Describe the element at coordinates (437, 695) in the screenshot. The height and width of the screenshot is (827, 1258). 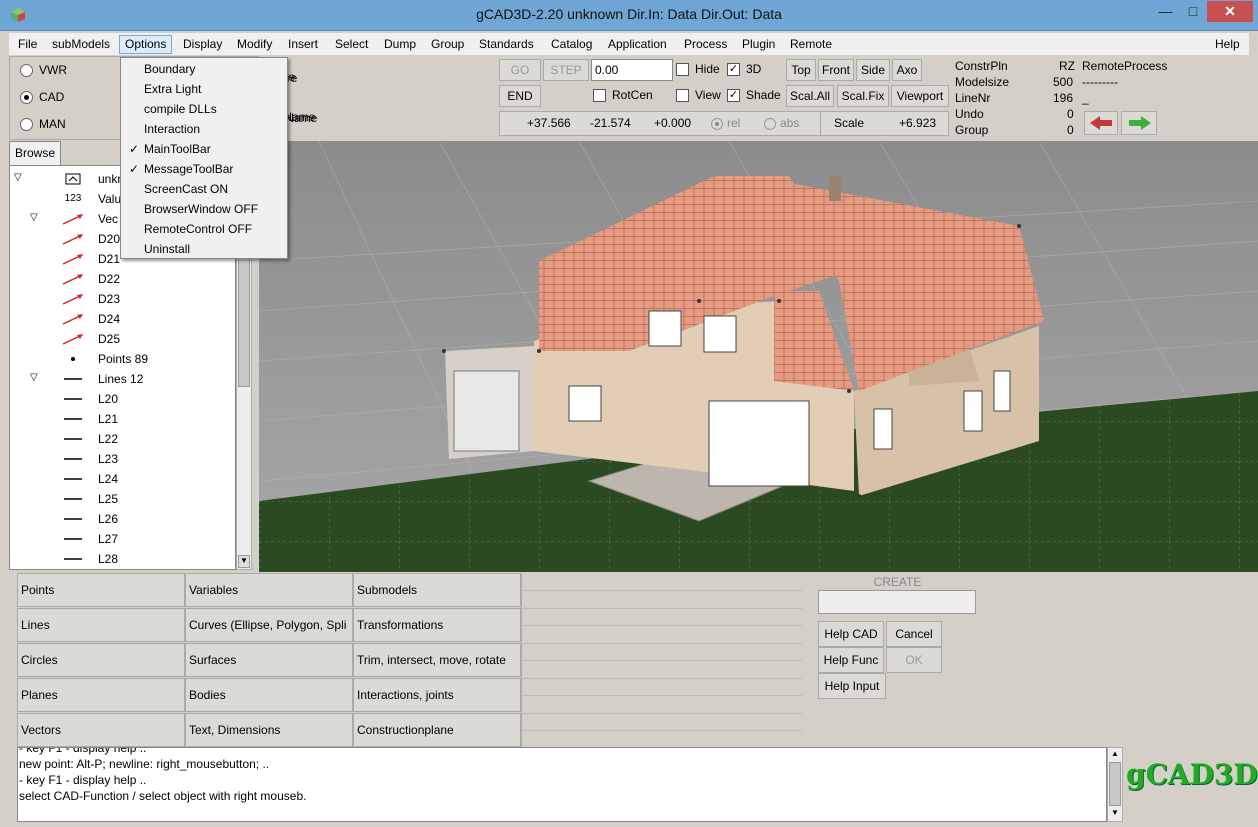
I see `function-button: Interactions, joints` at that location.